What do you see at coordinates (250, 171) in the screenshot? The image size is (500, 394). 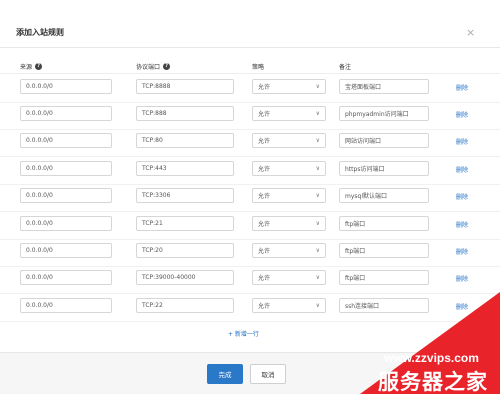 I see `rule-row: 0.0.0.0/0 TCP:443 允许 ∨ https访问端口 删除` at bounding box center [250, 171].